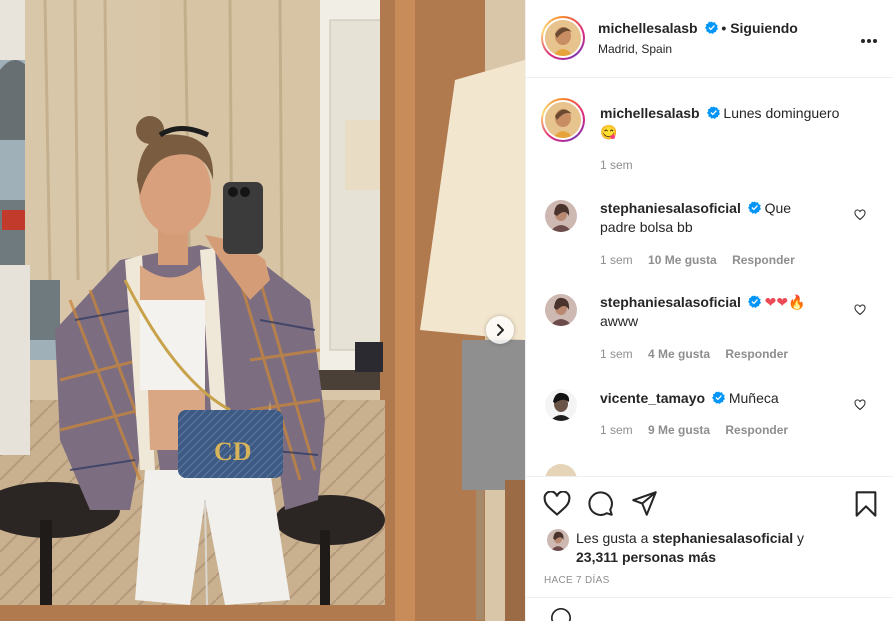 Image resolution: width=893 pixels, height=621 pixels. I want to click on comment-2-username: stephaniesalasoficial, so click(670, 302).